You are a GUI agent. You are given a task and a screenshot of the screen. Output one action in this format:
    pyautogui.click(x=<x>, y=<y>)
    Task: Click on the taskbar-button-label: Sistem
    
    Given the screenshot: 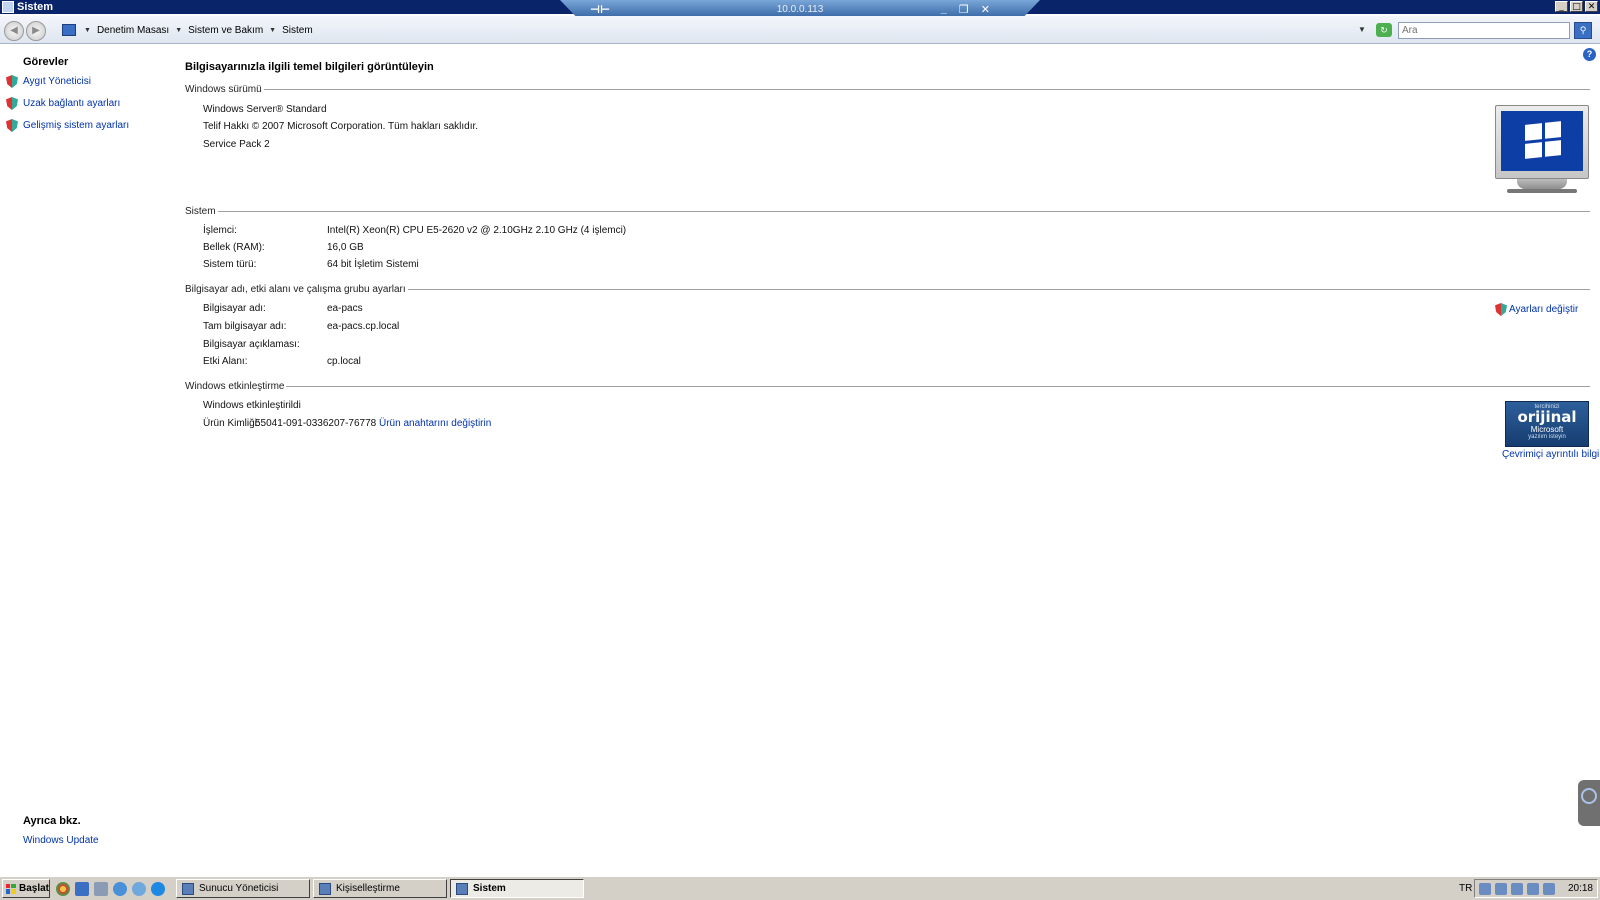 What is the action you would take?
    pyautogui.click(x=489, y=888)
    